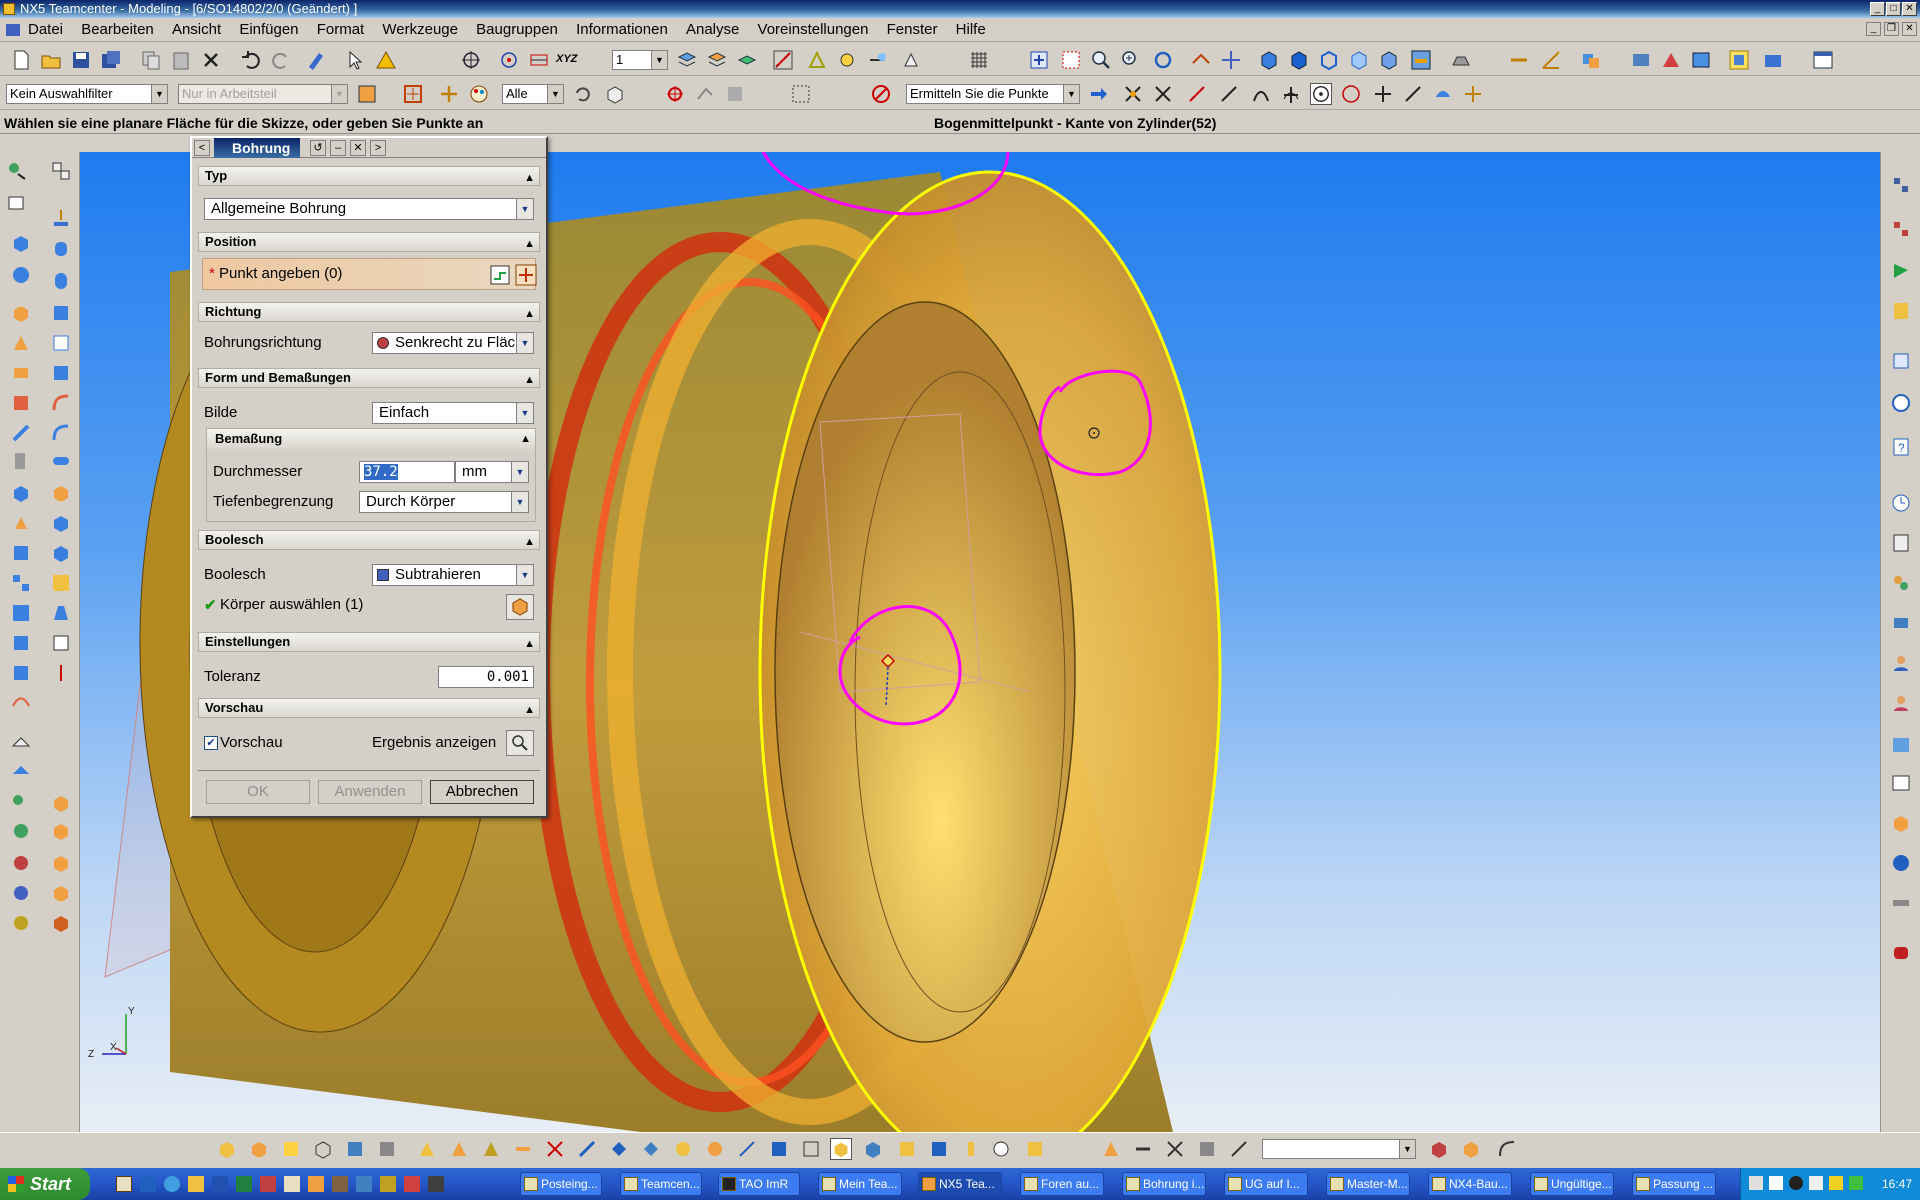 The height and width of the screenshot is (1200, 1920). Describe the element at coordinates (1901, 703) in the screenshot. I see `user-roles-tab-icon` at that location.